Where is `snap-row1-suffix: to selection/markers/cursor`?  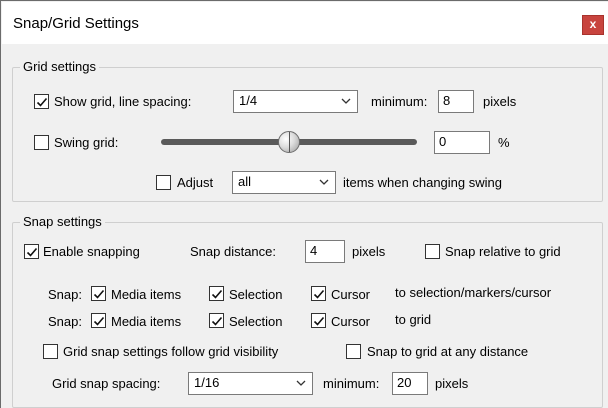 snap-row1-suffix: to selection/markers/cursor is located at coordinates (473, 292).